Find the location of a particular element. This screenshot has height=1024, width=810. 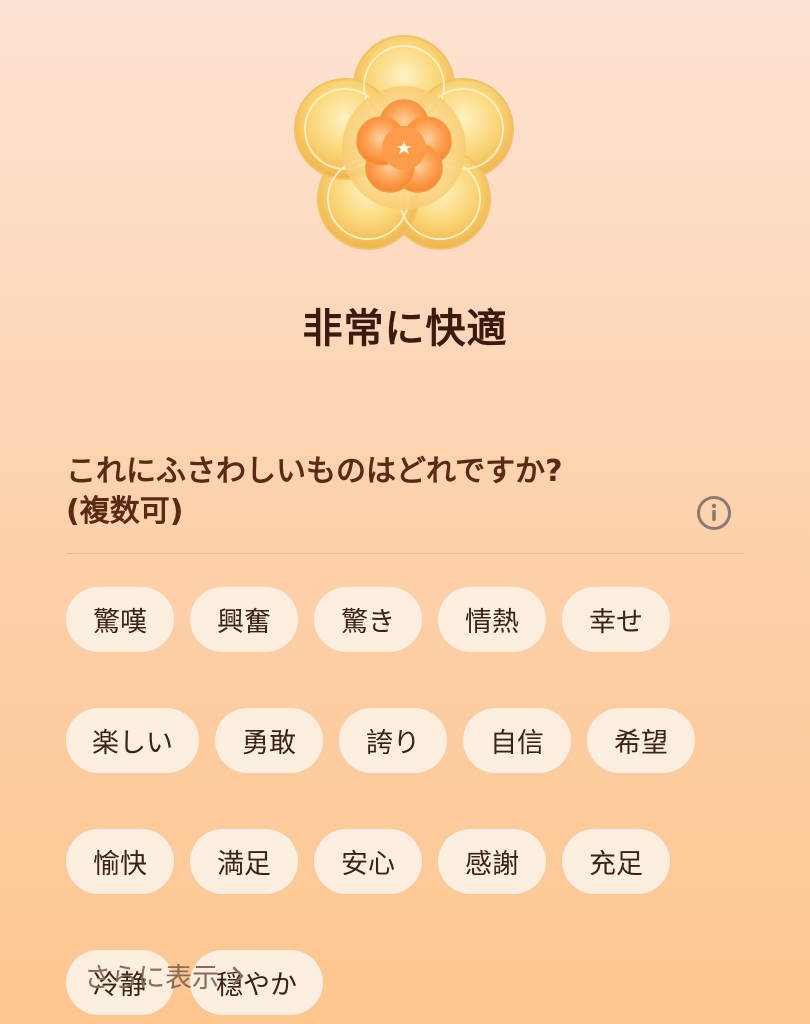

info-icon is located at coordinates (714, 513).